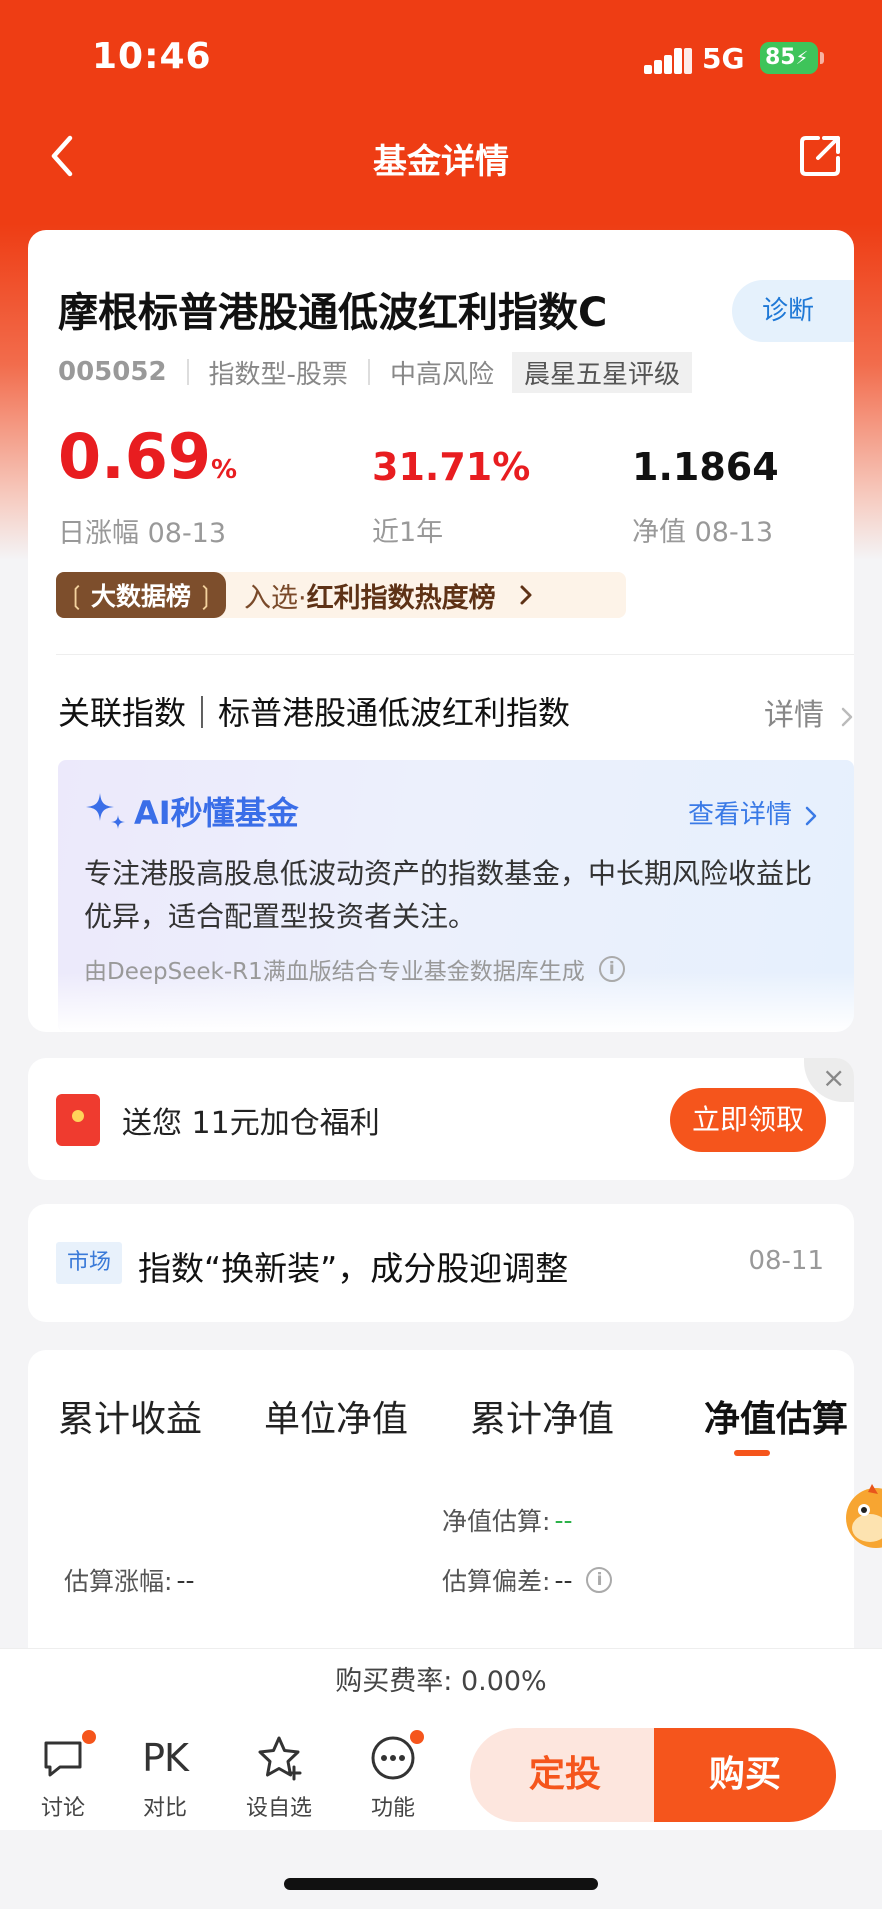 The image size is (882, 1909). I want to click on rating-badge: 晨星五星评级, so click(601, 372).